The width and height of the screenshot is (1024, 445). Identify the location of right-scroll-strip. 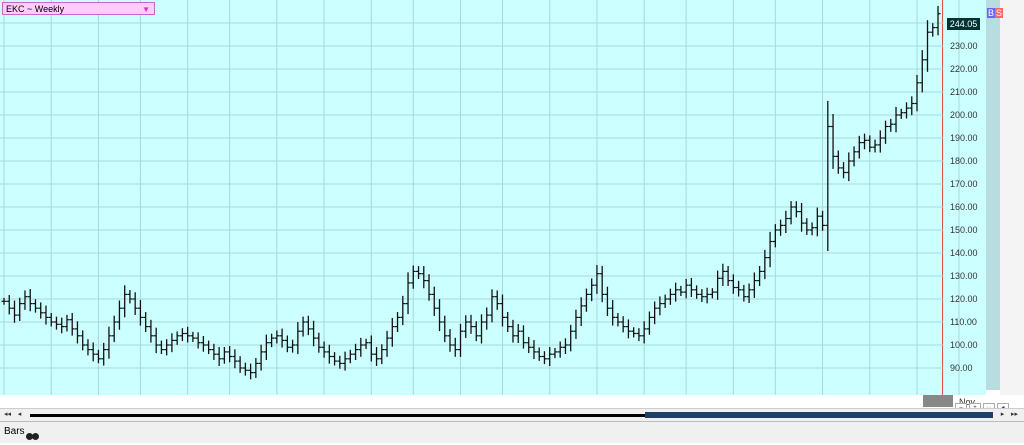
(993, 195).